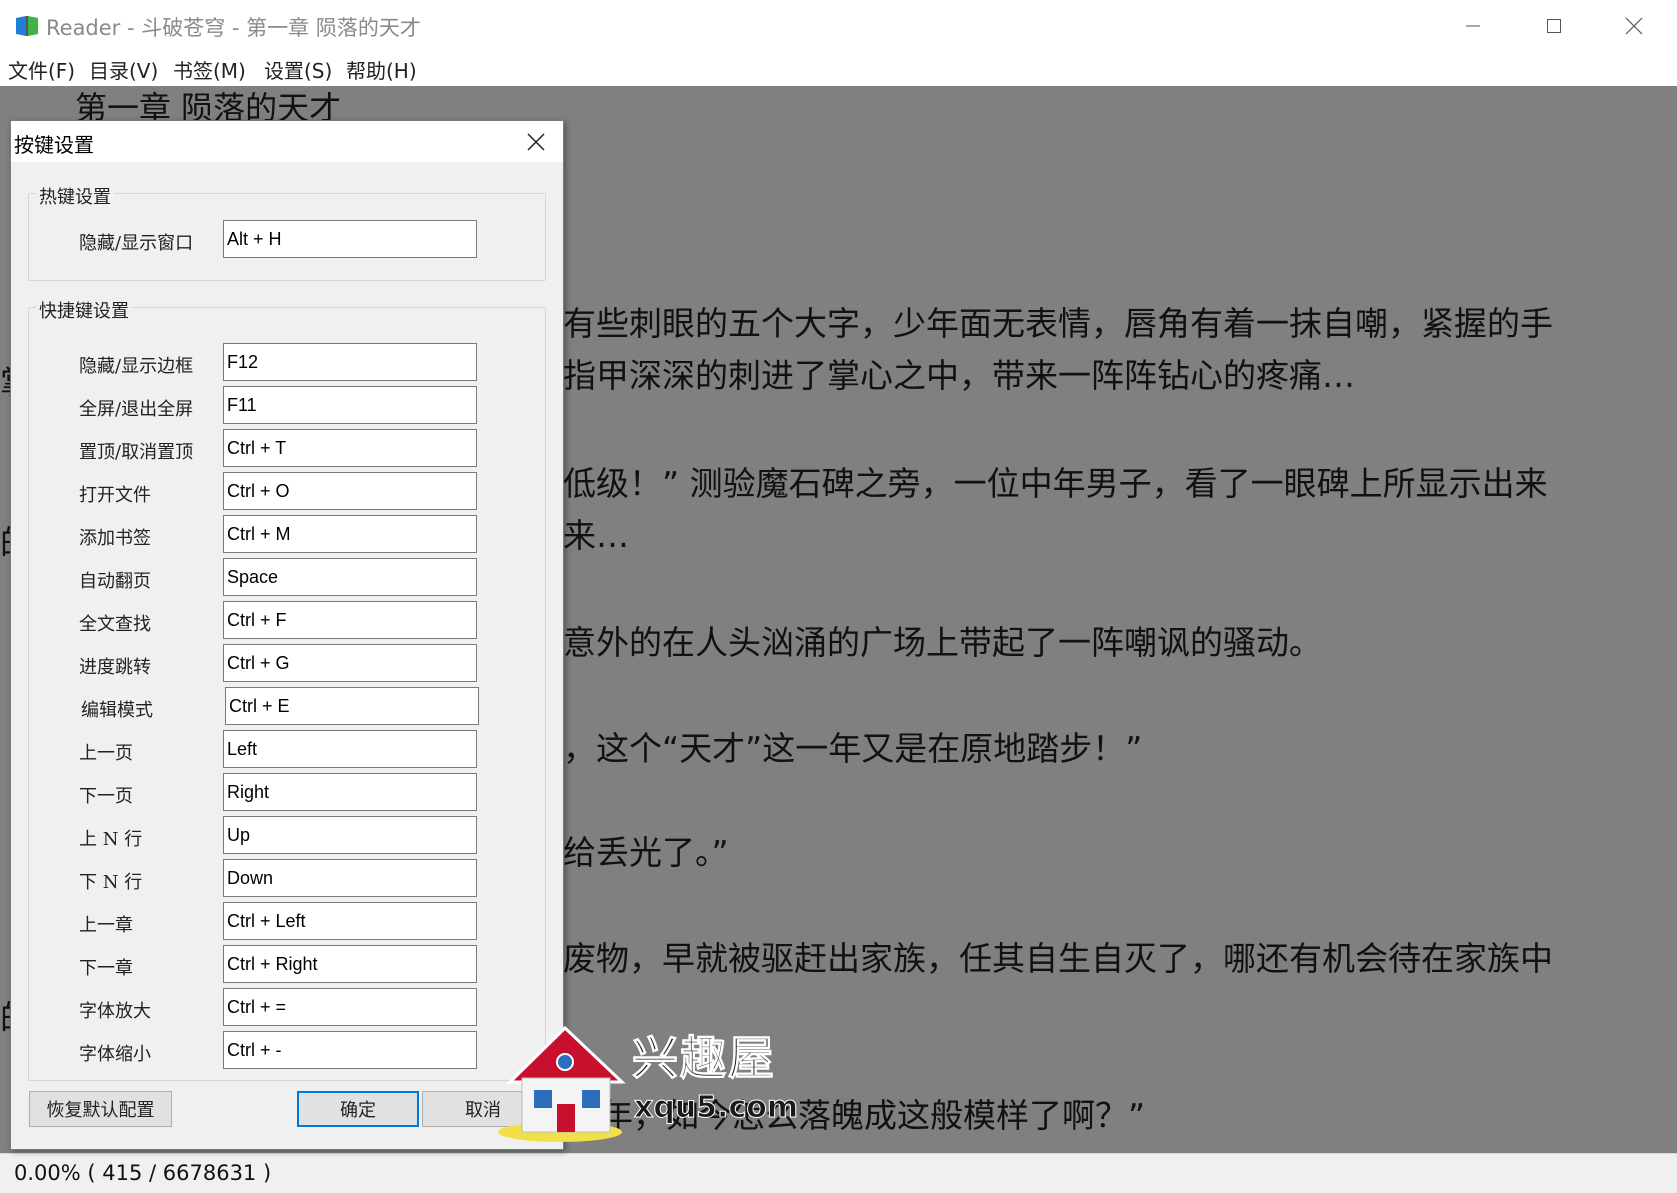 Image resolution: width=1677 pixels, height=1193 pixels. I want to click on watermark-url: xqu5.com, so click(716, 1108).